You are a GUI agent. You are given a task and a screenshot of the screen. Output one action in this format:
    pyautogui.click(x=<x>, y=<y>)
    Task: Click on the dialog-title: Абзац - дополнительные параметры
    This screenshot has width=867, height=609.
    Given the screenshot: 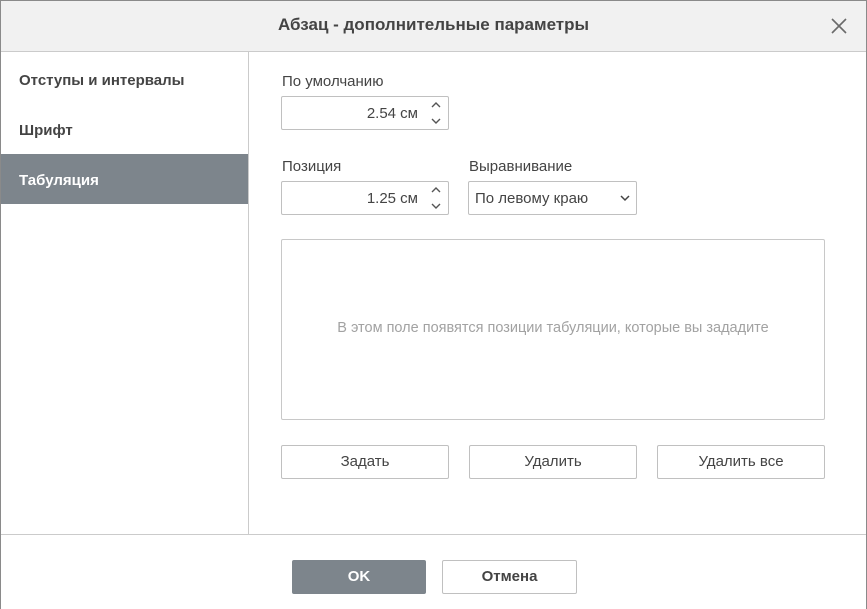 What is the action you would take?
    pyautogui.click(x=433, y=24)
    